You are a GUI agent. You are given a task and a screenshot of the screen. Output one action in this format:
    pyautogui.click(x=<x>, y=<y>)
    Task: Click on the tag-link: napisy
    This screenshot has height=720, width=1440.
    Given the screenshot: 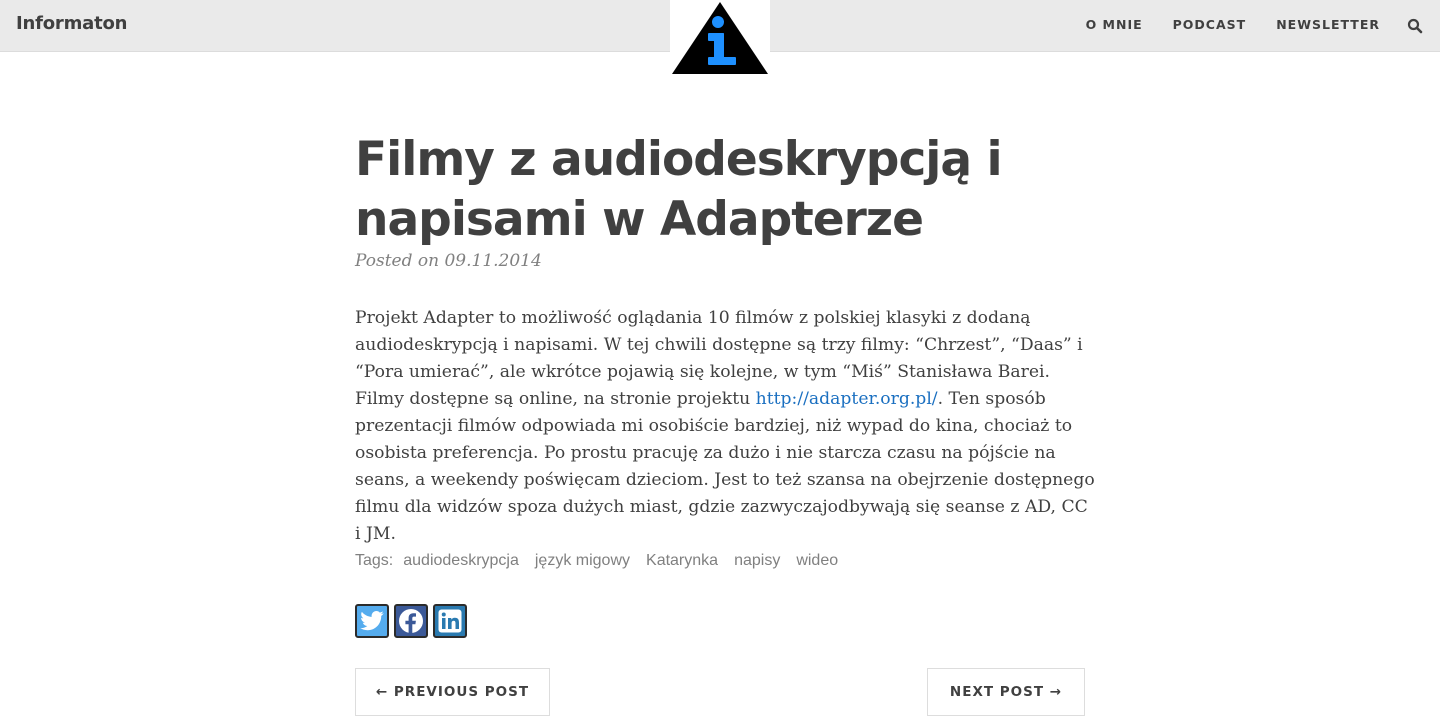 What is the action you would take?
    pyautogui.click(x=757, y=561)
    